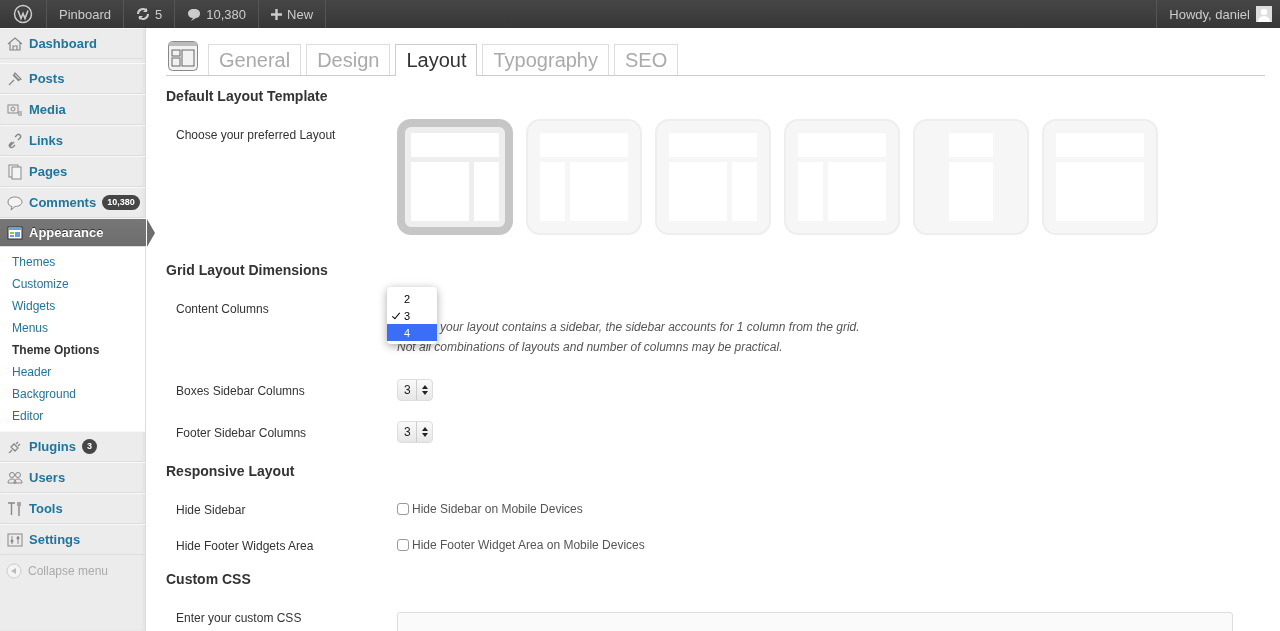  I want to click on link-icon, so click(15, 140).